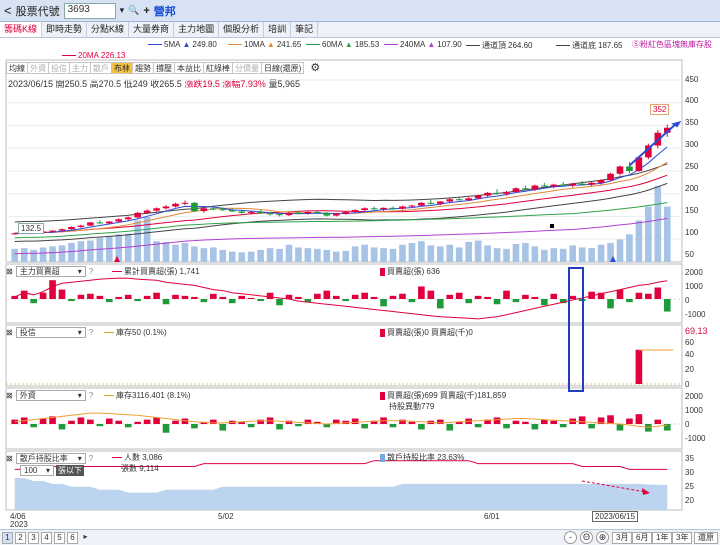  I want to click on pane-retail-head: ⊠ 散戶持股比率 ▾ ?, so click(49, 458).